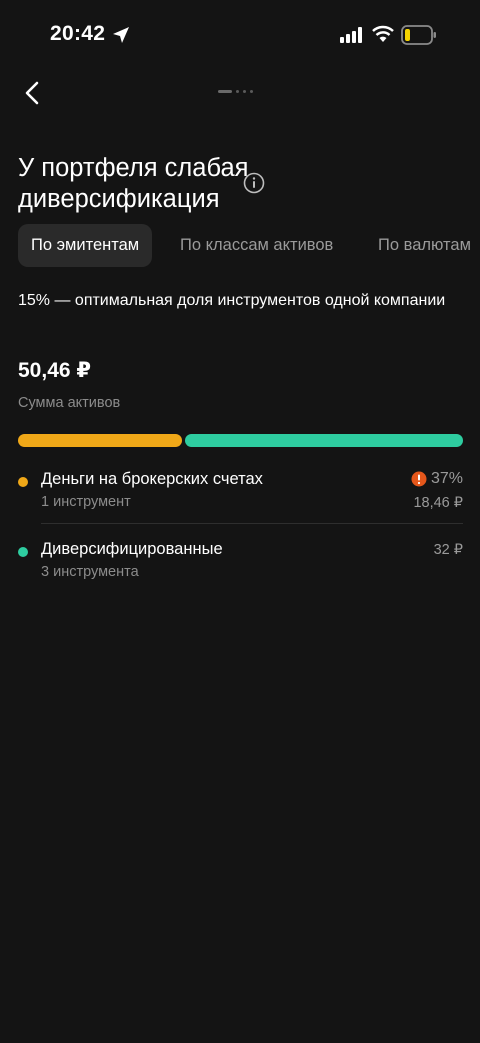 The width and height of the screenshot is (480, 1043). I want to click on distribution-bar, so click(240, 440).